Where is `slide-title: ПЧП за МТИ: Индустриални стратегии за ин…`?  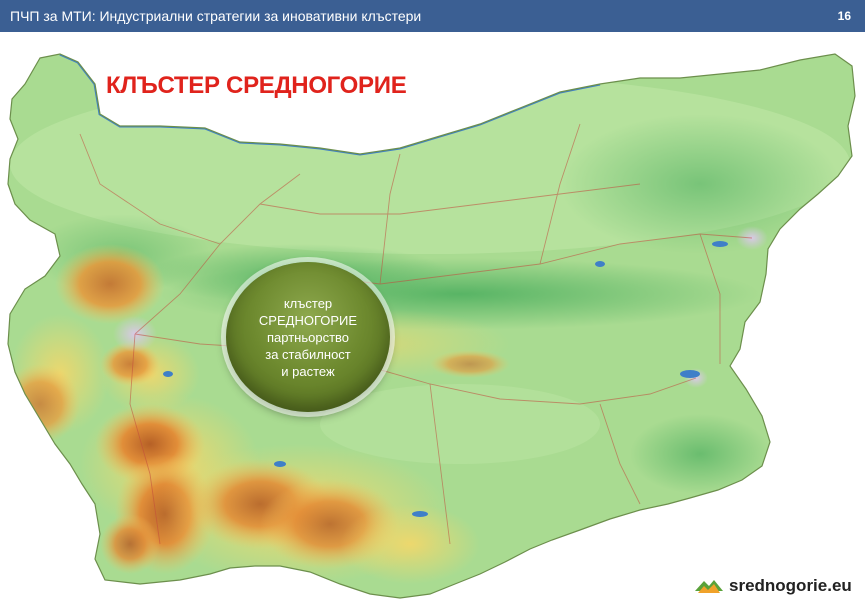 slide-title: ПЧП за МТИ: Индустриални стратегии за ин… is located at coordinates (216, 16).